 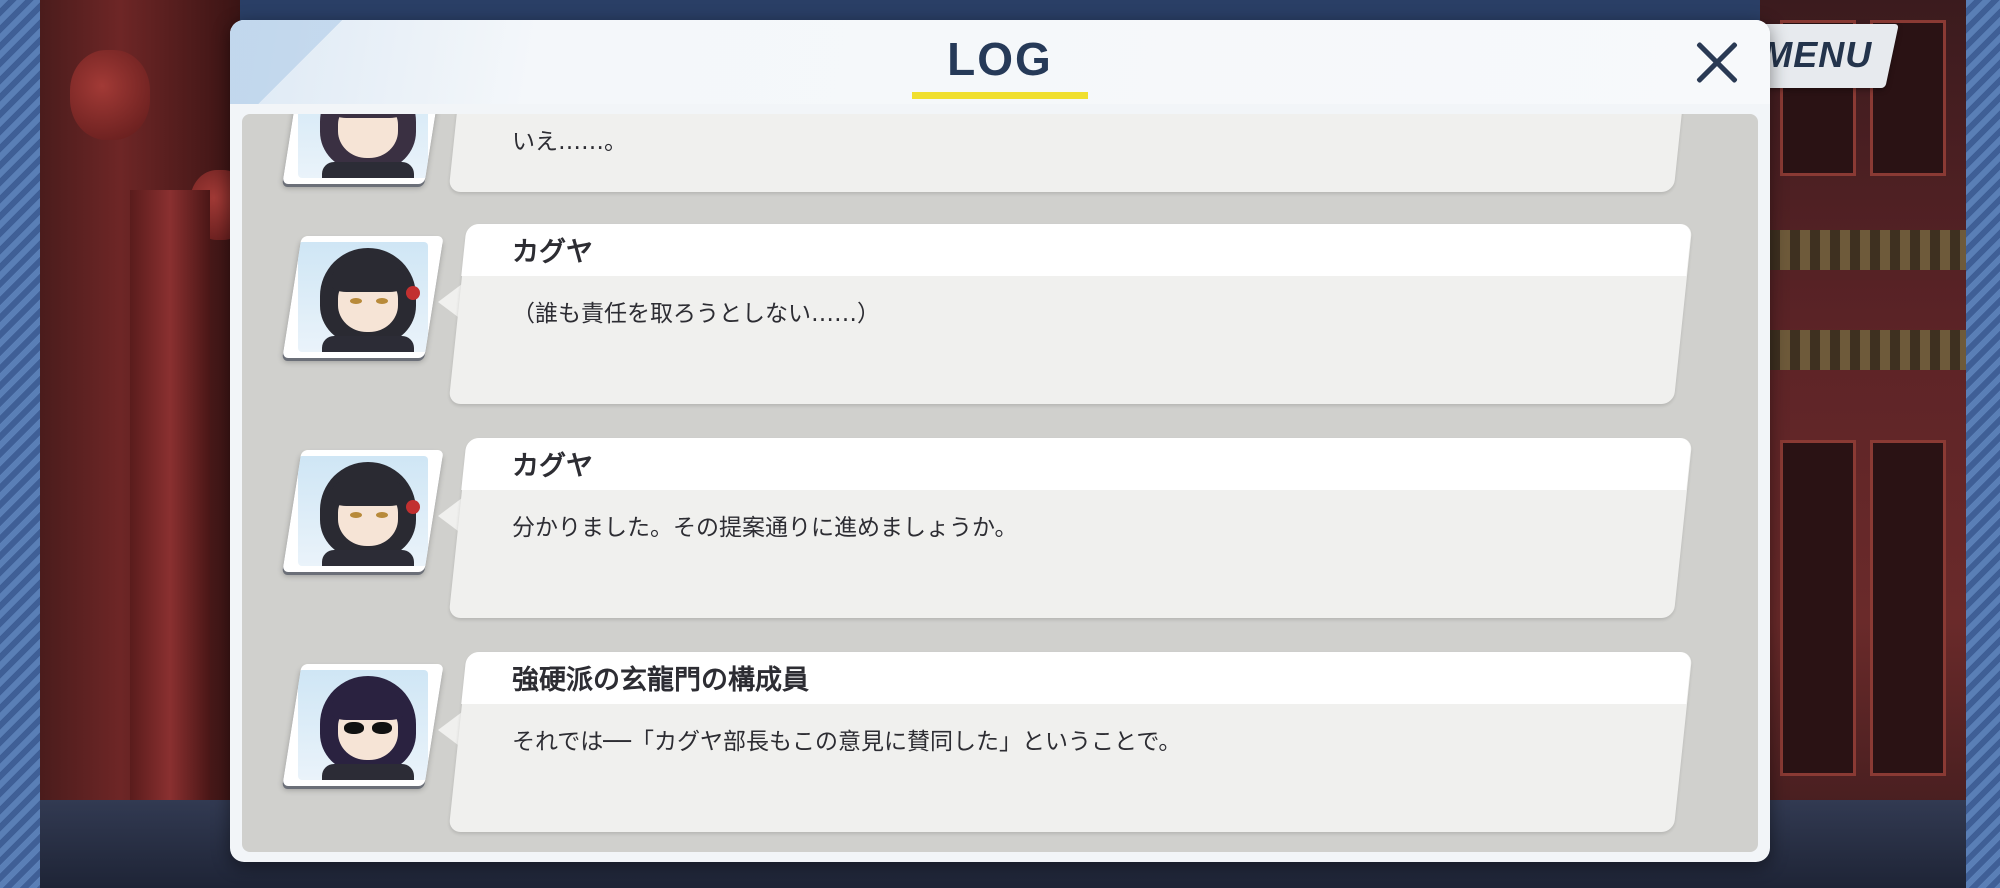 I want to click on dialogue-text: 分かりました。その提案通りに進めましょうか。, so click(x=765, y=528).